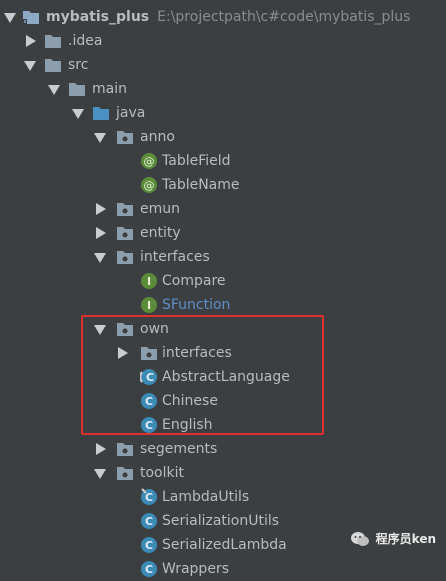 This screenshot has width=446, height=581. Describe the element at coordinates (157, 137) in the screenshot. I see `tree-item-label: anno` at that location.